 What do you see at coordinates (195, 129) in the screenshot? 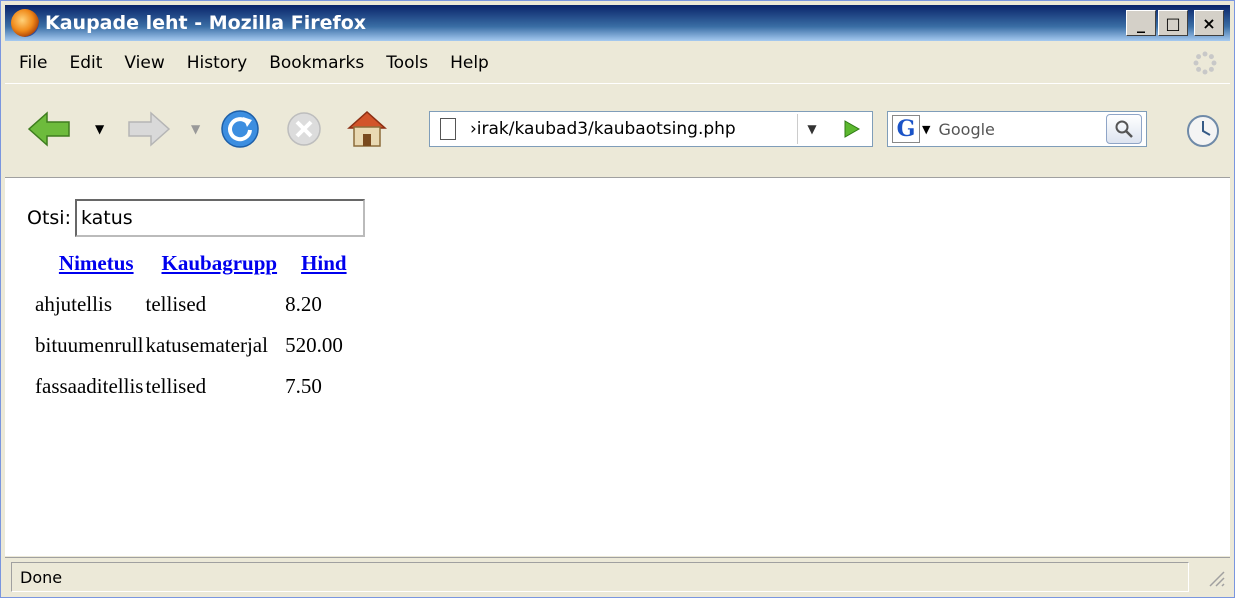
I see `forward-dropdown-icon: ▼` at bounding box center [195, 129].